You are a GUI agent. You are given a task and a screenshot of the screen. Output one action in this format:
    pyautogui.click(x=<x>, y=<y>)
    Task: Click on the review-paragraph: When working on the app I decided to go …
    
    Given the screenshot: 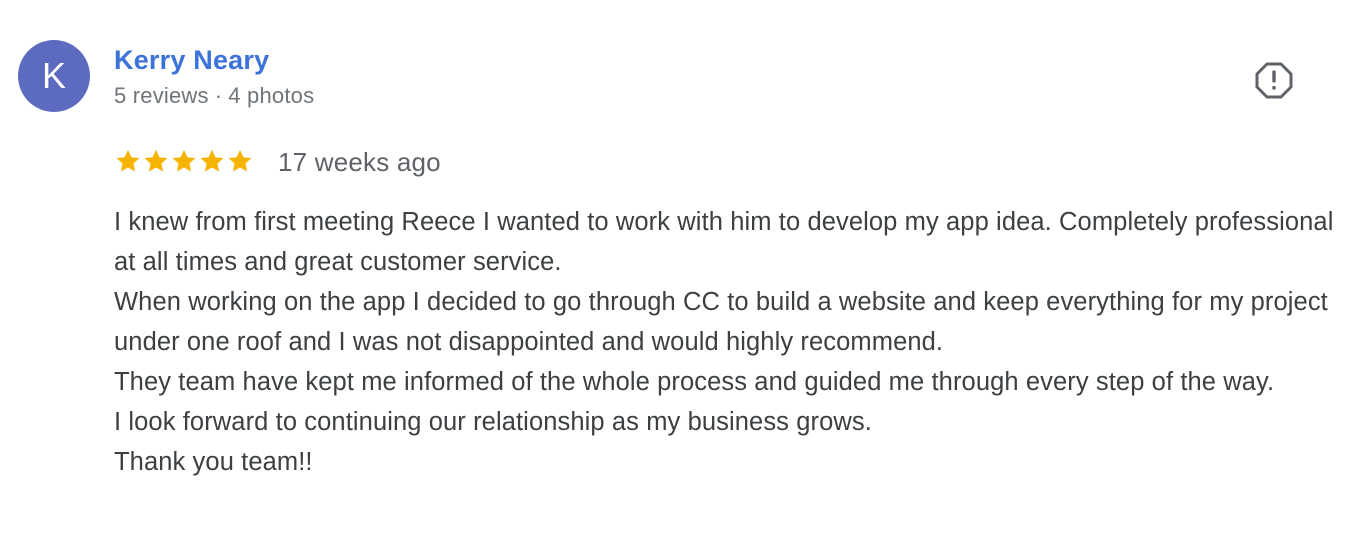 What is the action you would take?
    pyautogui.click(x=721, y=322)
    